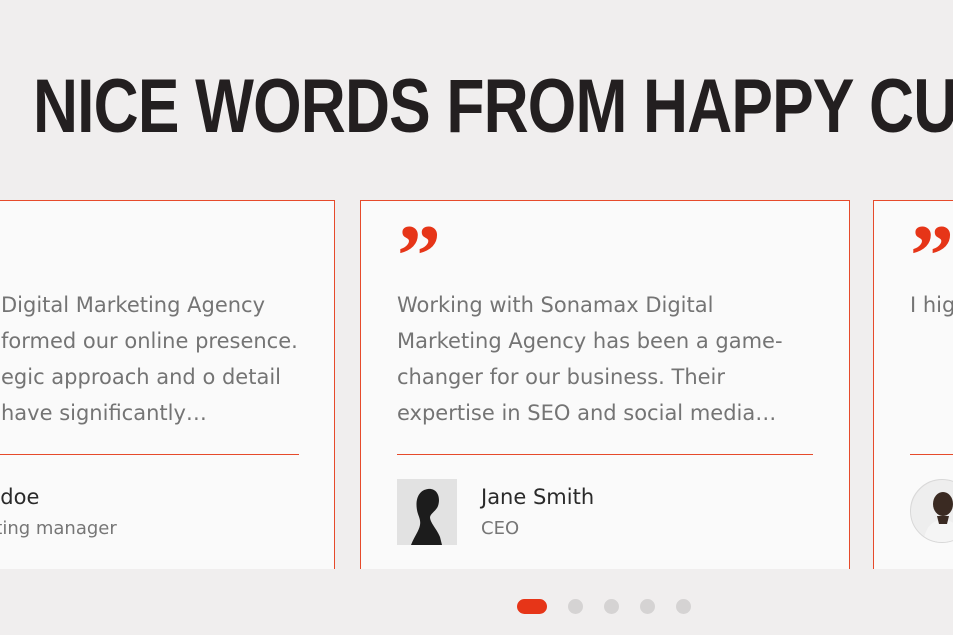  What do you see at coordinates (427, 512) in the screenshot?
I see `woman-silhouette-avatar` at bounding box center [427, 512].